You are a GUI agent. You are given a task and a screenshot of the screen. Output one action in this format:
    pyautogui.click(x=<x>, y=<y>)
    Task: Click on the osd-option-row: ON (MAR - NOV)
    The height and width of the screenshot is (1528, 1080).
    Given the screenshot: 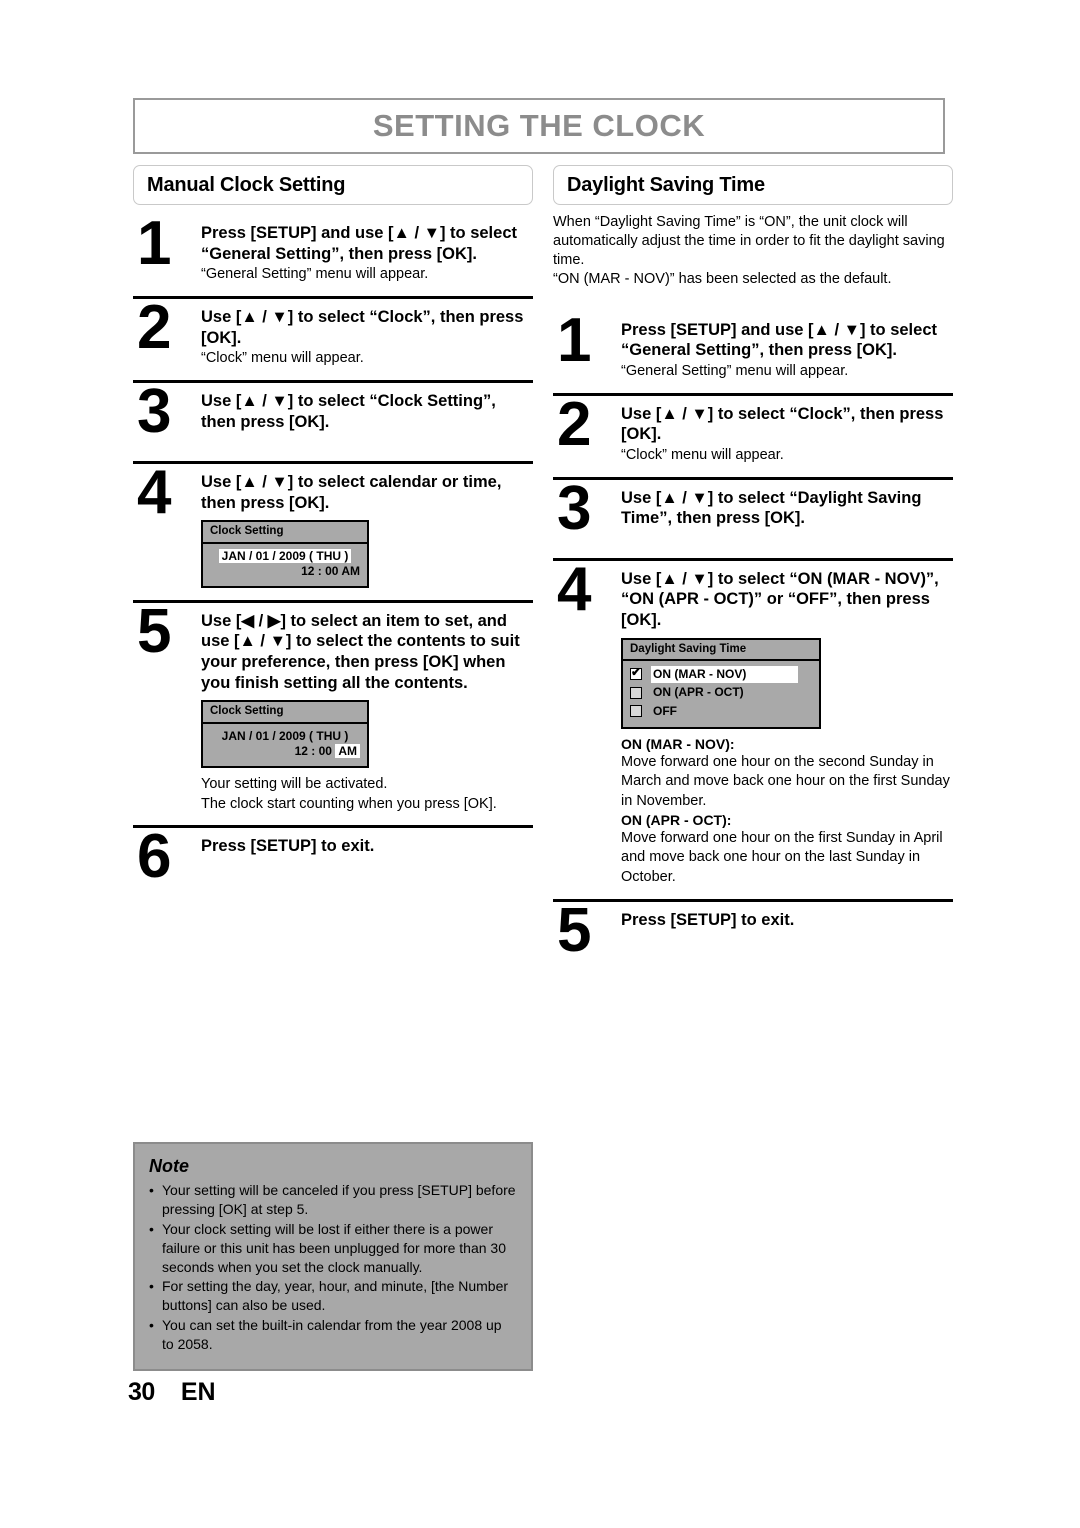 What is the action you would take?
    pyautogui.click(x=721, y=674)
    